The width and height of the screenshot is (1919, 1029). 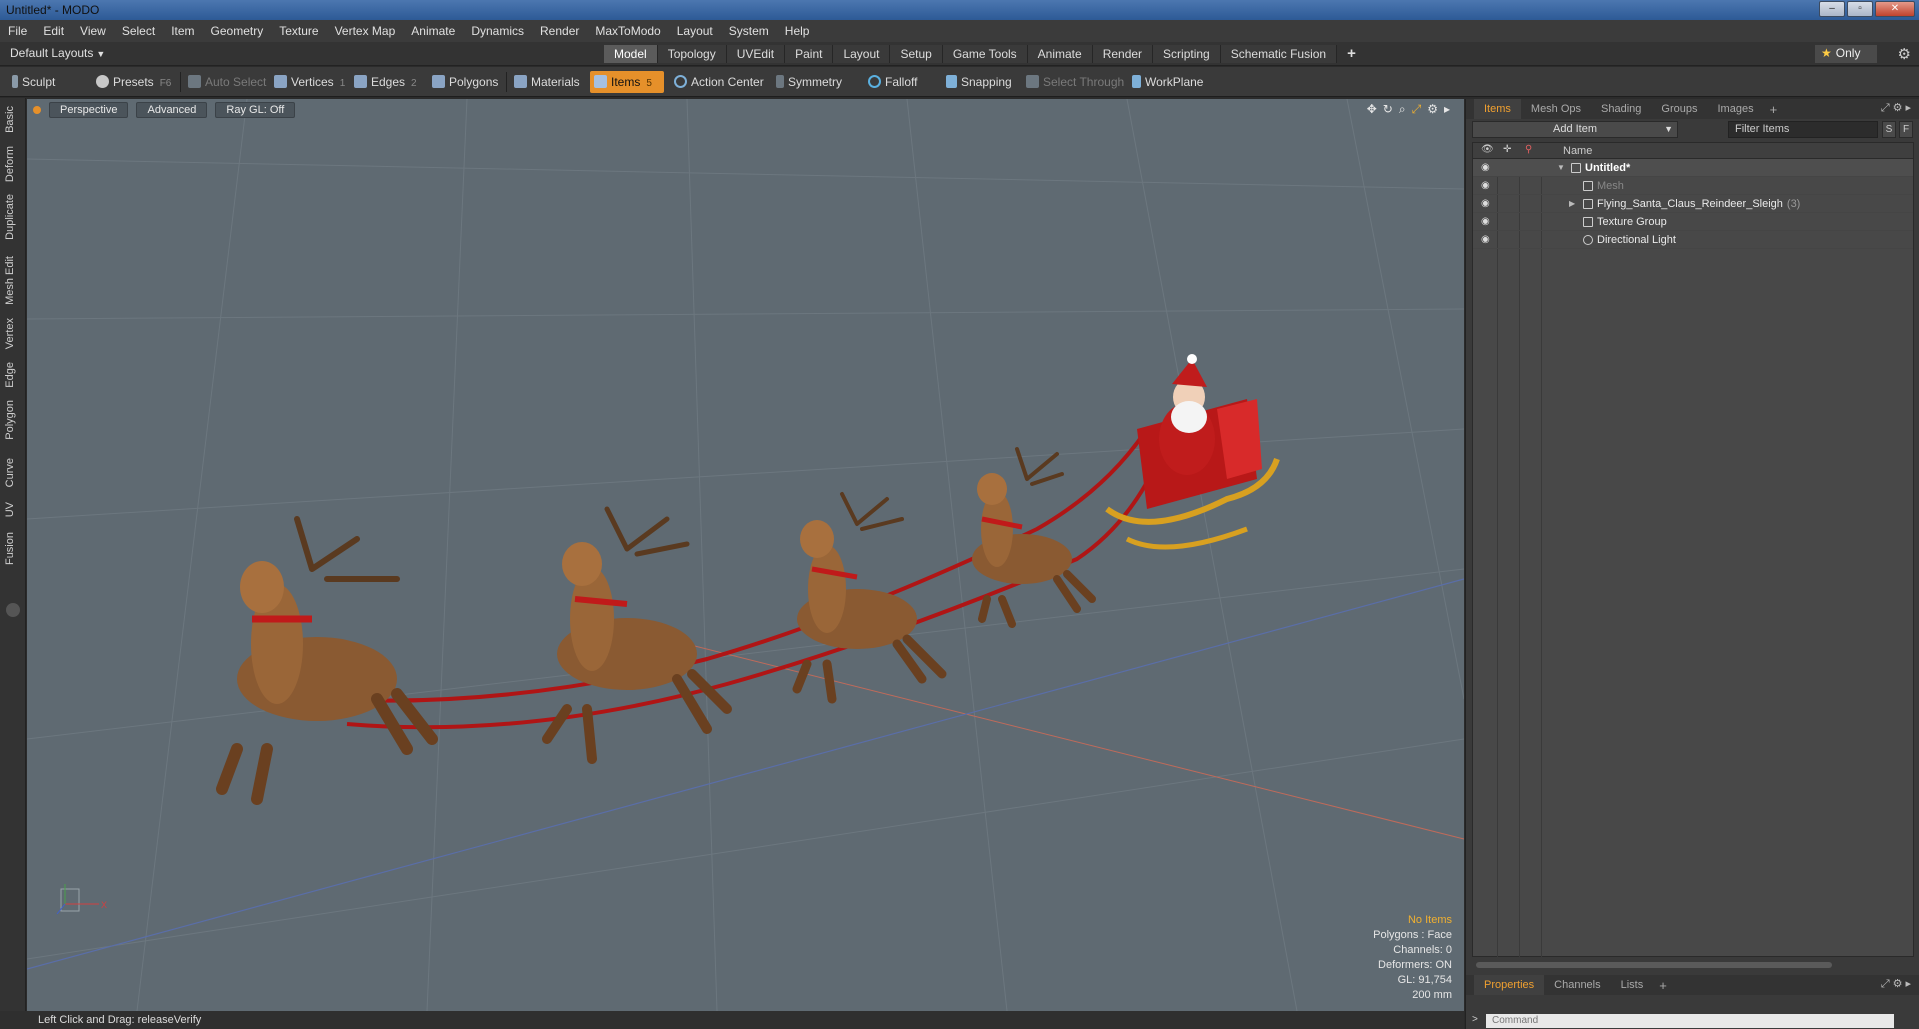 What do you see at coordinates (1123, 54) in the screenshot?
I see `tab-render: Render` at bounding box center [1123, 54].